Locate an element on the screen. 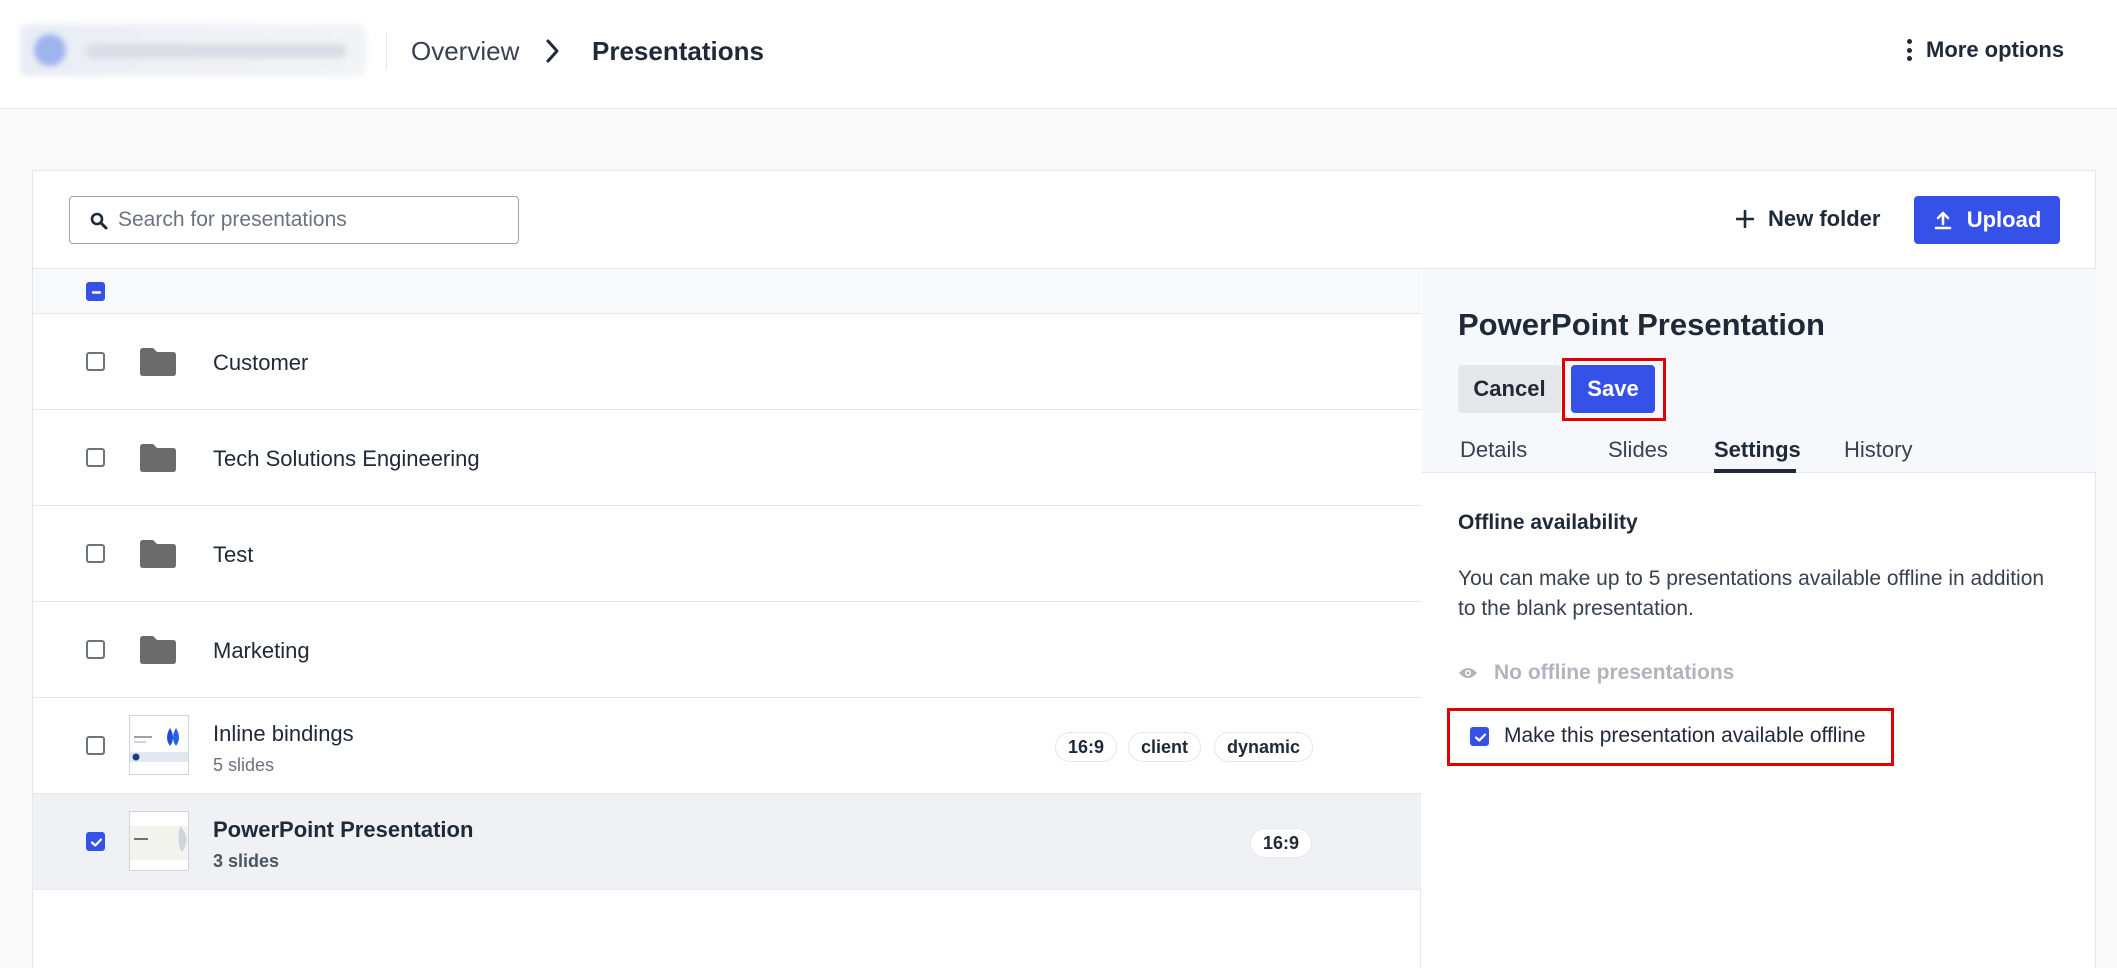 The width and height of the screenshot is (2117, 968). list-header is located at coordinates (727, 291).